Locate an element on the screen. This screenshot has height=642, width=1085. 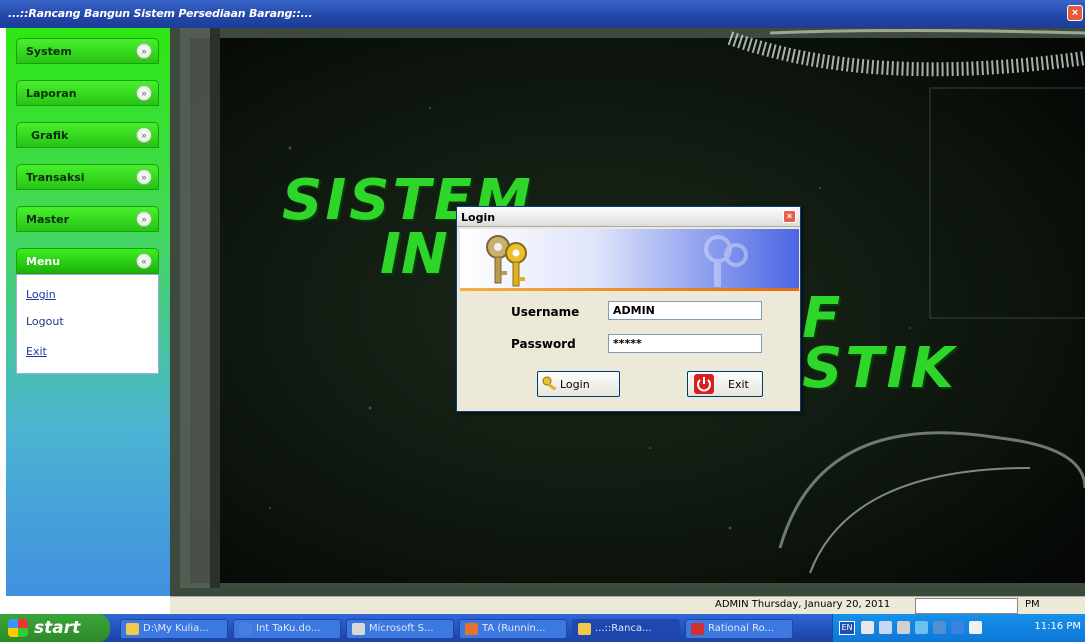
exit-button-label: Exit is located at coordinates (738, 384).